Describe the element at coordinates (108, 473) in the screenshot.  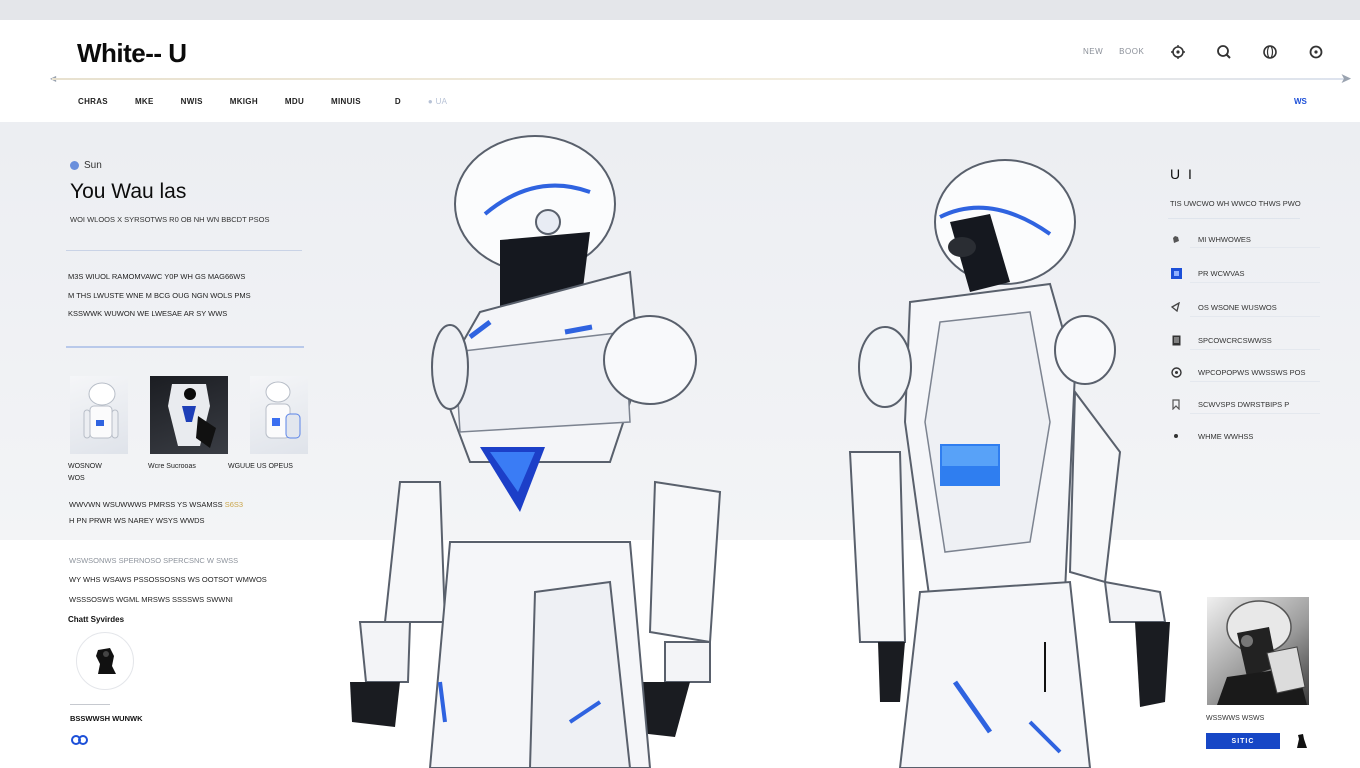
I see `thumbnail-caption: WOSNOW WOS` at that location.